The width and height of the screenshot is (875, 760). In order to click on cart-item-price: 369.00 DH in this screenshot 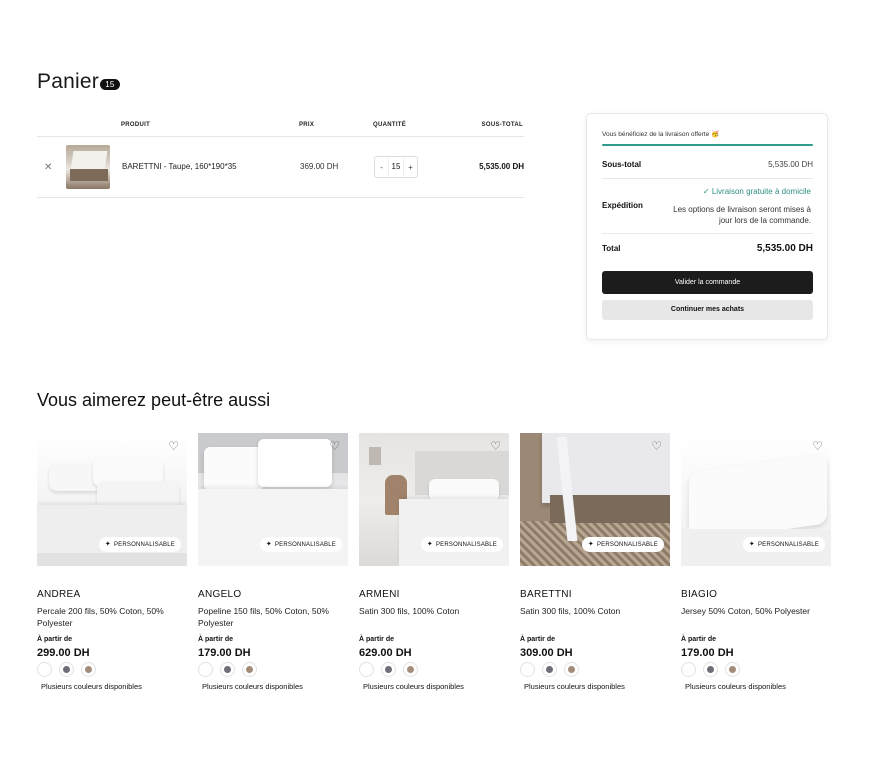, I will do `click(319, 166)`.